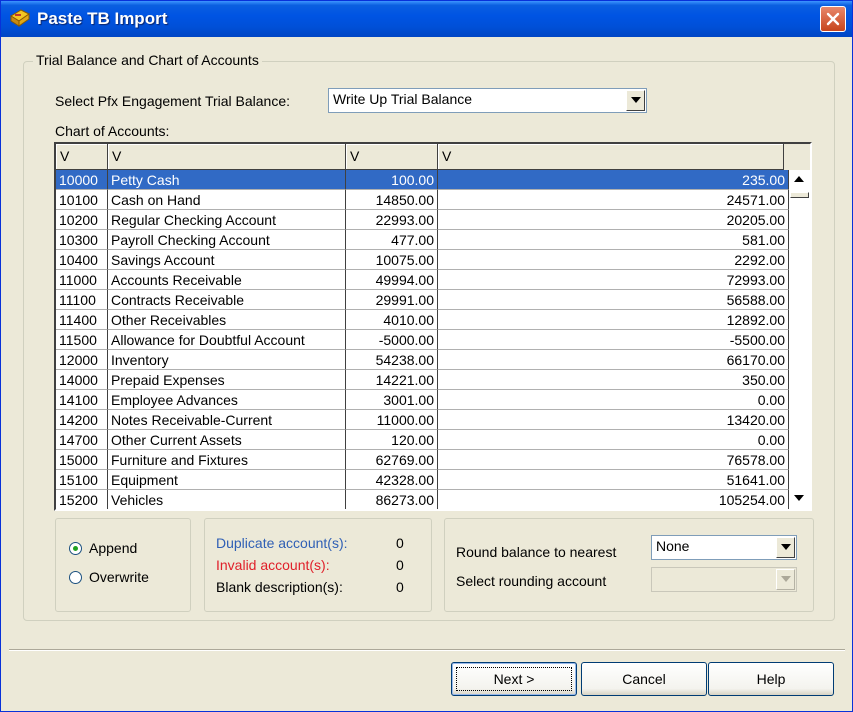 This screenshot has height=712, width=853. What do you see at coordinates (82, 460) in the screenshot?
I see `table-cell-num: 15000` at bounding box center [82, 460].